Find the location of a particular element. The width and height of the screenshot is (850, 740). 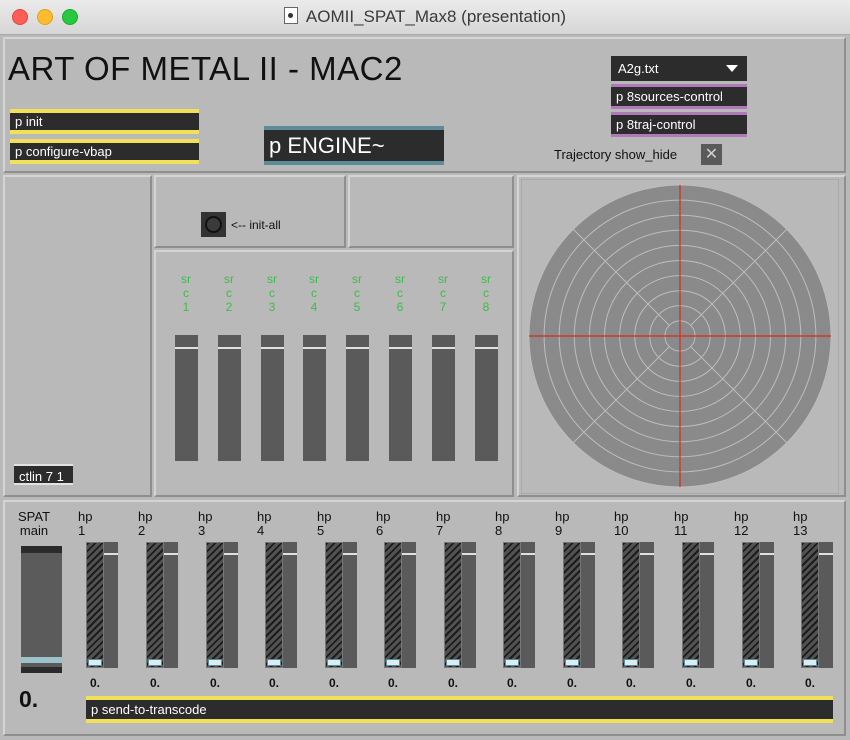

page-title: ART OF METAL II - MAC2 is located at coordinates (205, 68).